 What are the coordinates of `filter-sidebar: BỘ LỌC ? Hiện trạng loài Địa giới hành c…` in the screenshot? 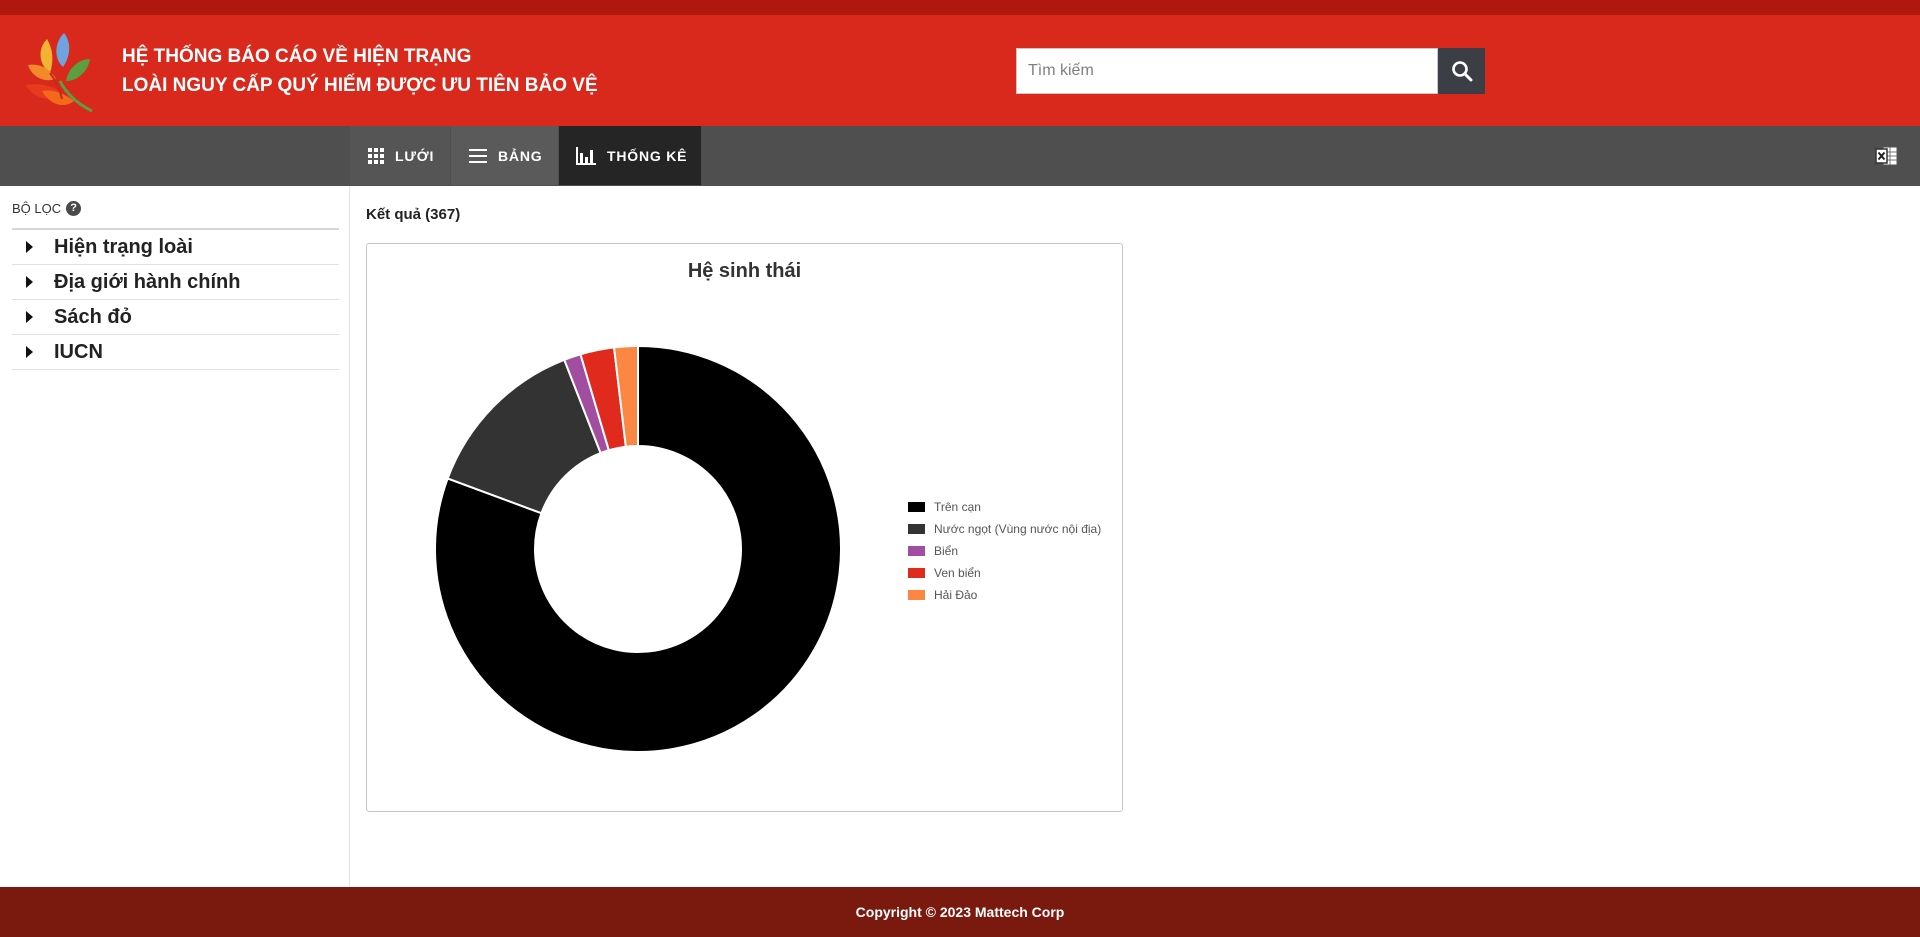 It's located at (175, 536).